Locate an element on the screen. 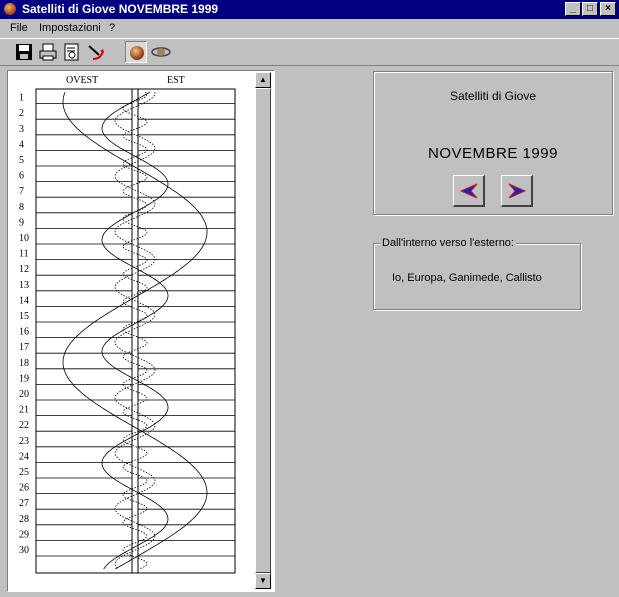  exit-icon is located at coordinates (96, 52).